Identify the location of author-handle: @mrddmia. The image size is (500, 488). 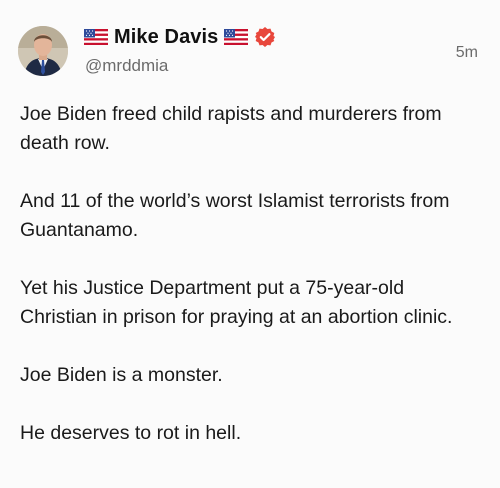
(126, 66).